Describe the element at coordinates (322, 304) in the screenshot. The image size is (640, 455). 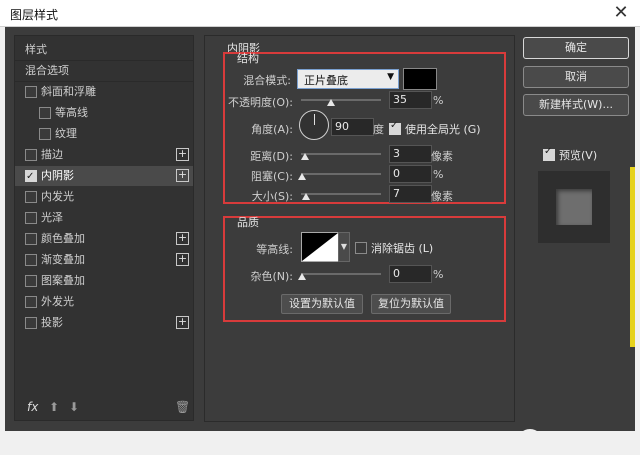
I see `set-default-button: 设置为默认值` at that location.